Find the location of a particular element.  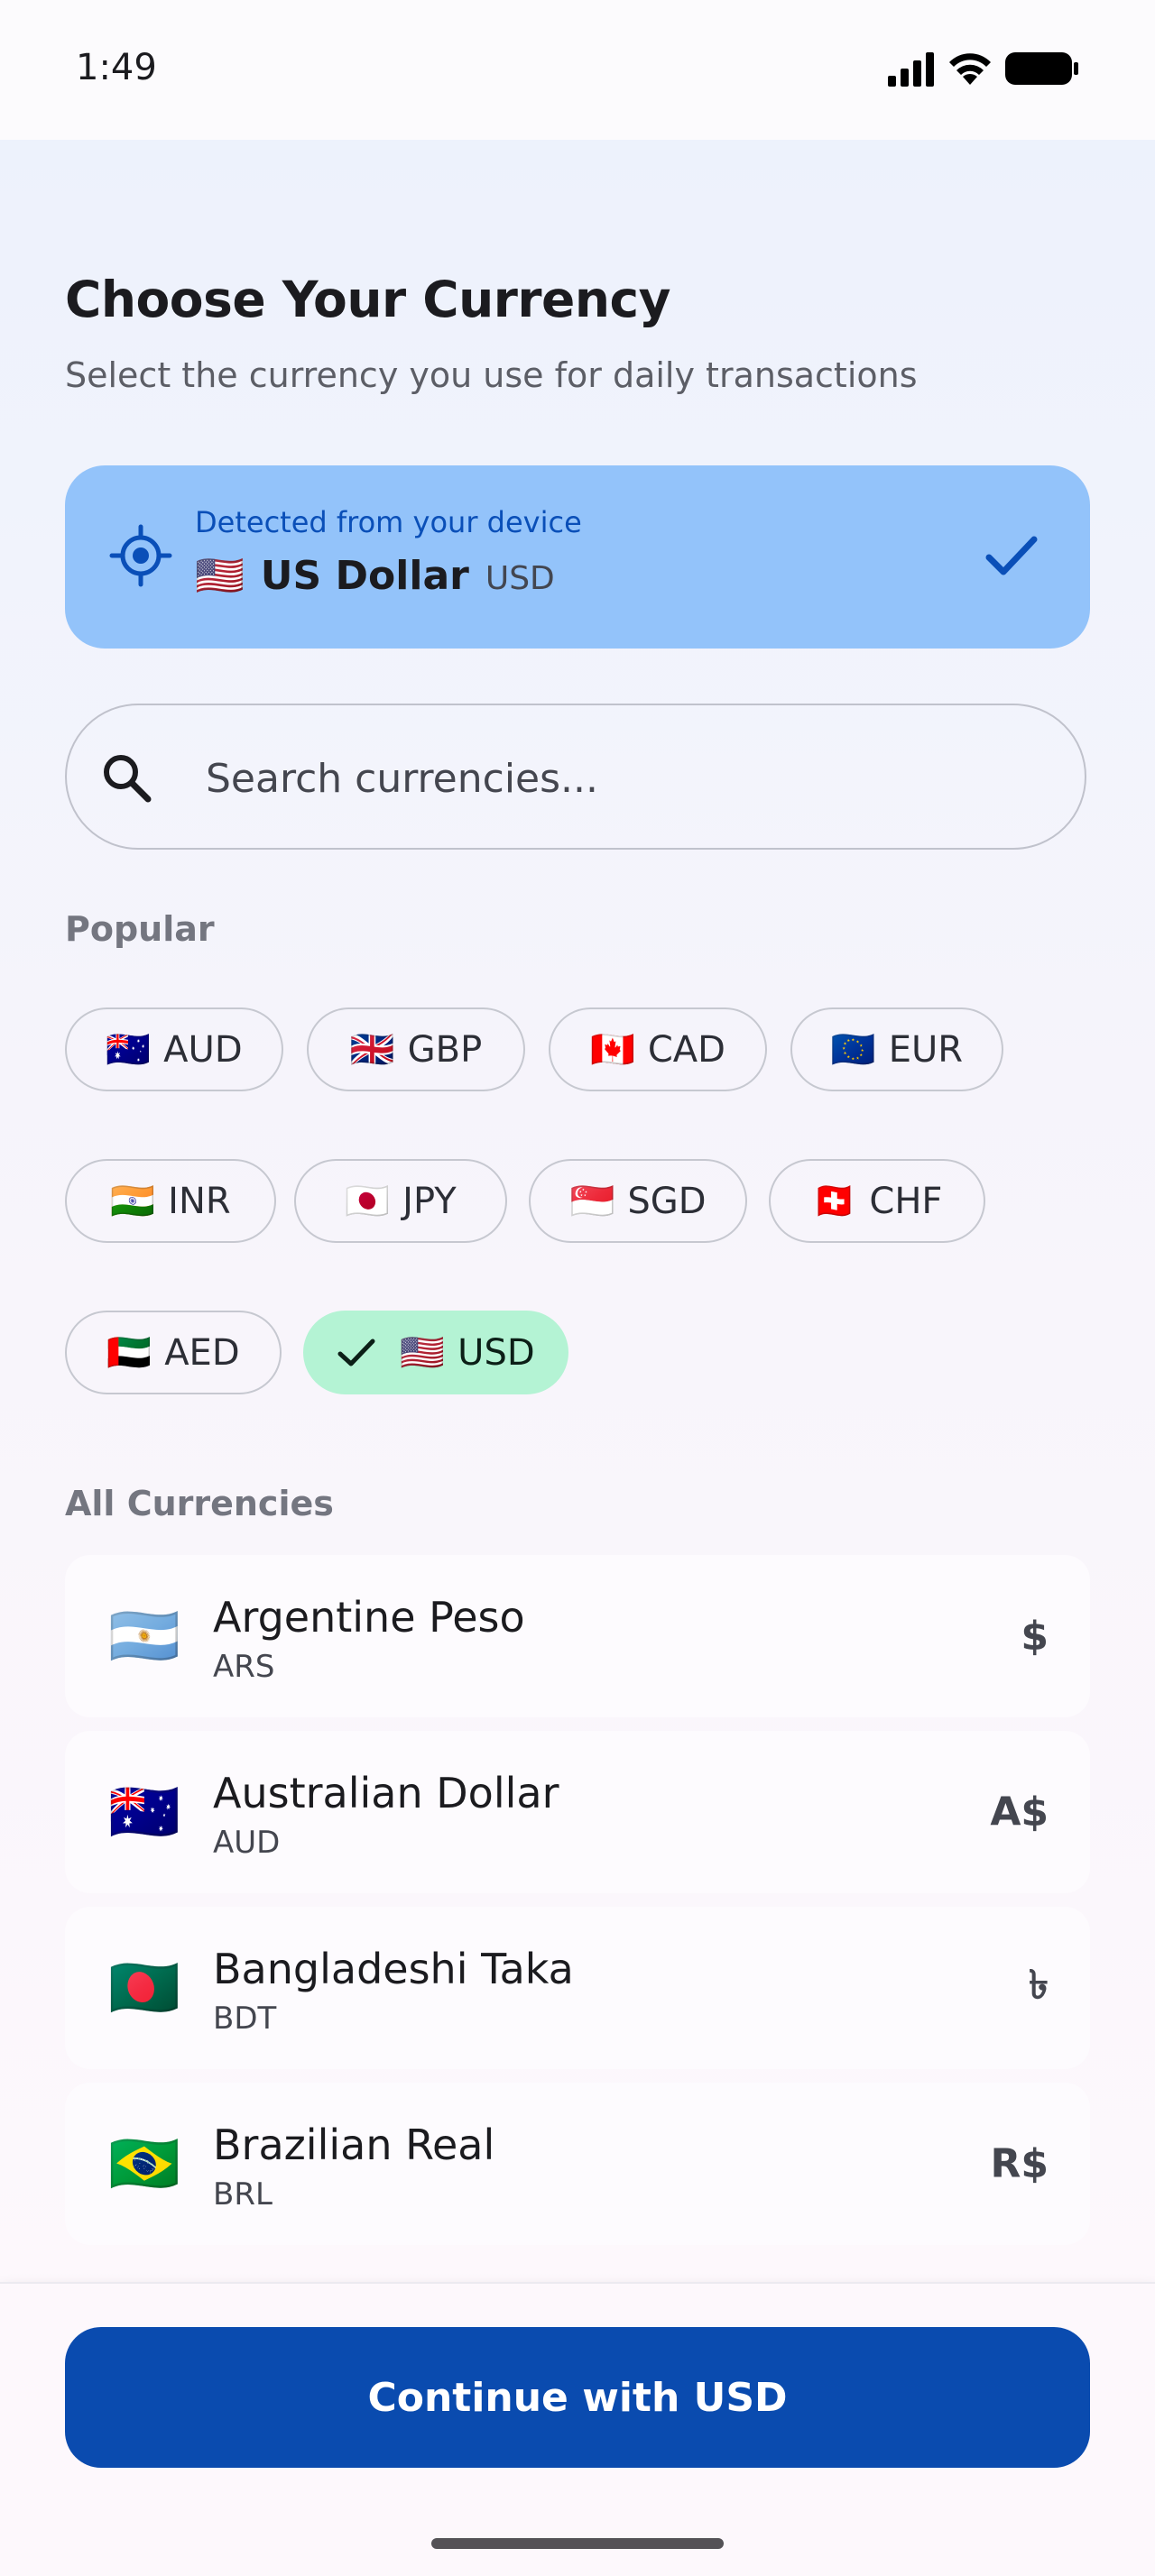

chip-label: JPY is located at coordinates (429, 1201).